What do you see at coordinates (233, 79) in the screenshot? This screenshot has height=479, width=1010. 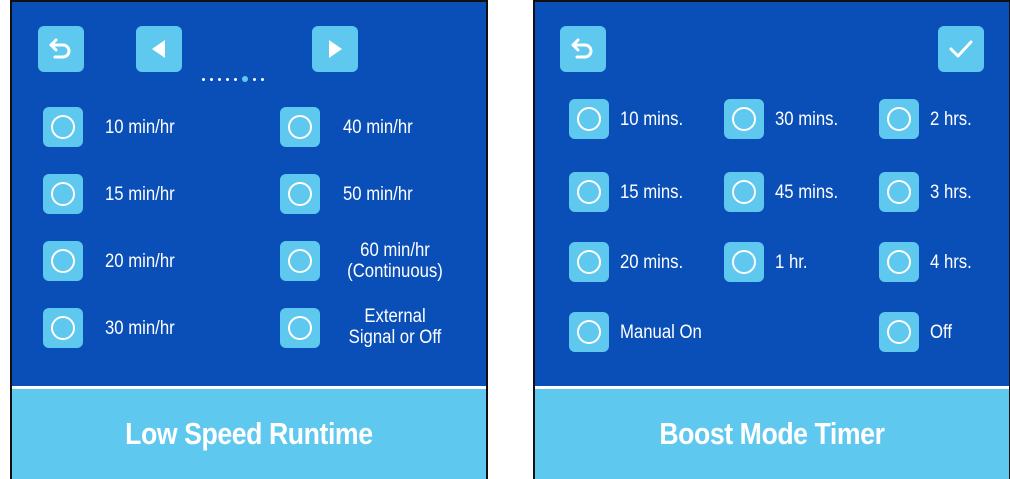 I see `page-indicator` at bounding box center [233, 79].